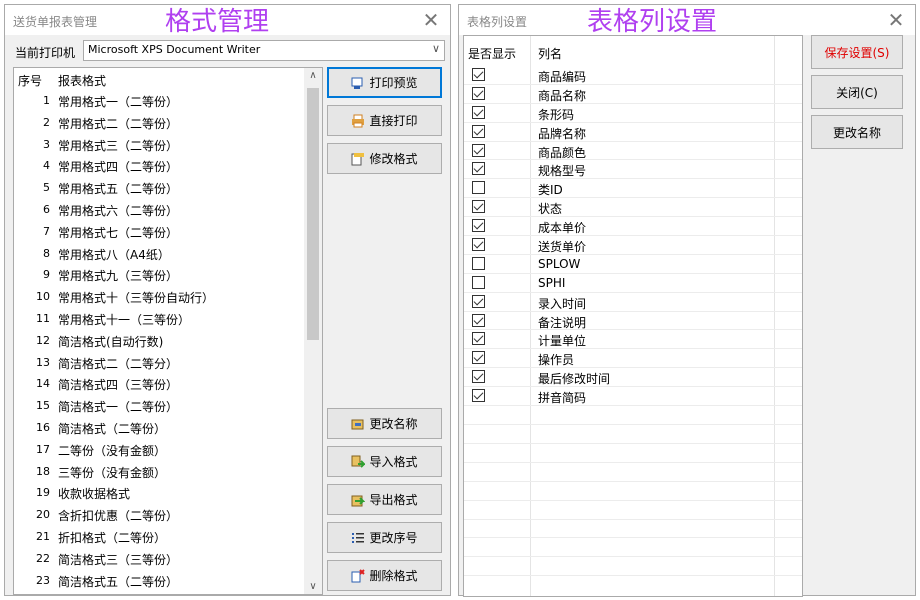 This screenshot has width=920, height=600. Describe the element at coordinates (159, 450) in the screenshot. I see `list-item: 17 二等份（没有金额）` at that location.